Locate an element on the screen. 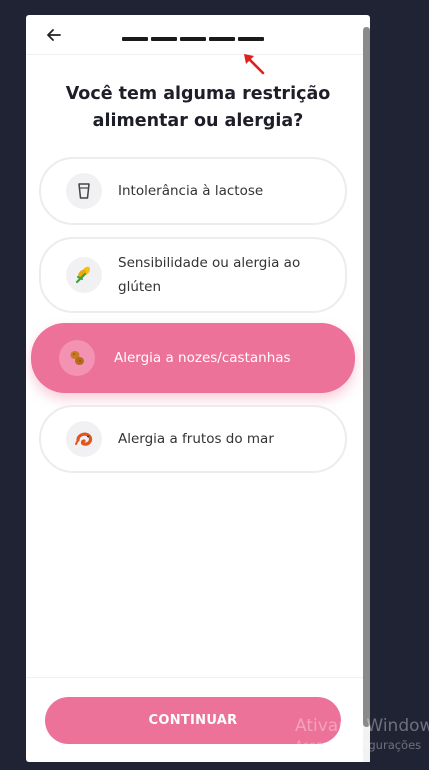 This screenshot has width=429, height=770. scrollbar is located at coordinates (366, 394).